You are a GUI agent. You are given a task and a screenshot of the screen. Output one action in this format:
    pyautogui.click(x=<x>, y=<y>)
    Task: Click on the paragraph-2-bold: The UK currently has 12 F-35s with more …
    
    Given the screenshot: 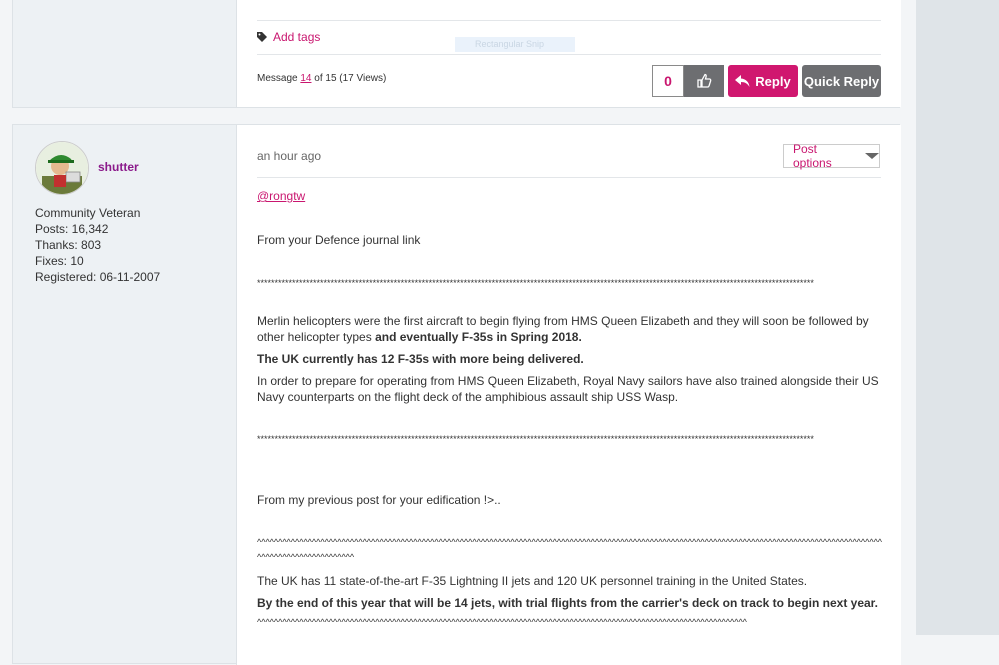 What is the action you would take?
    pyautogui.click(x=420, y=359)
    